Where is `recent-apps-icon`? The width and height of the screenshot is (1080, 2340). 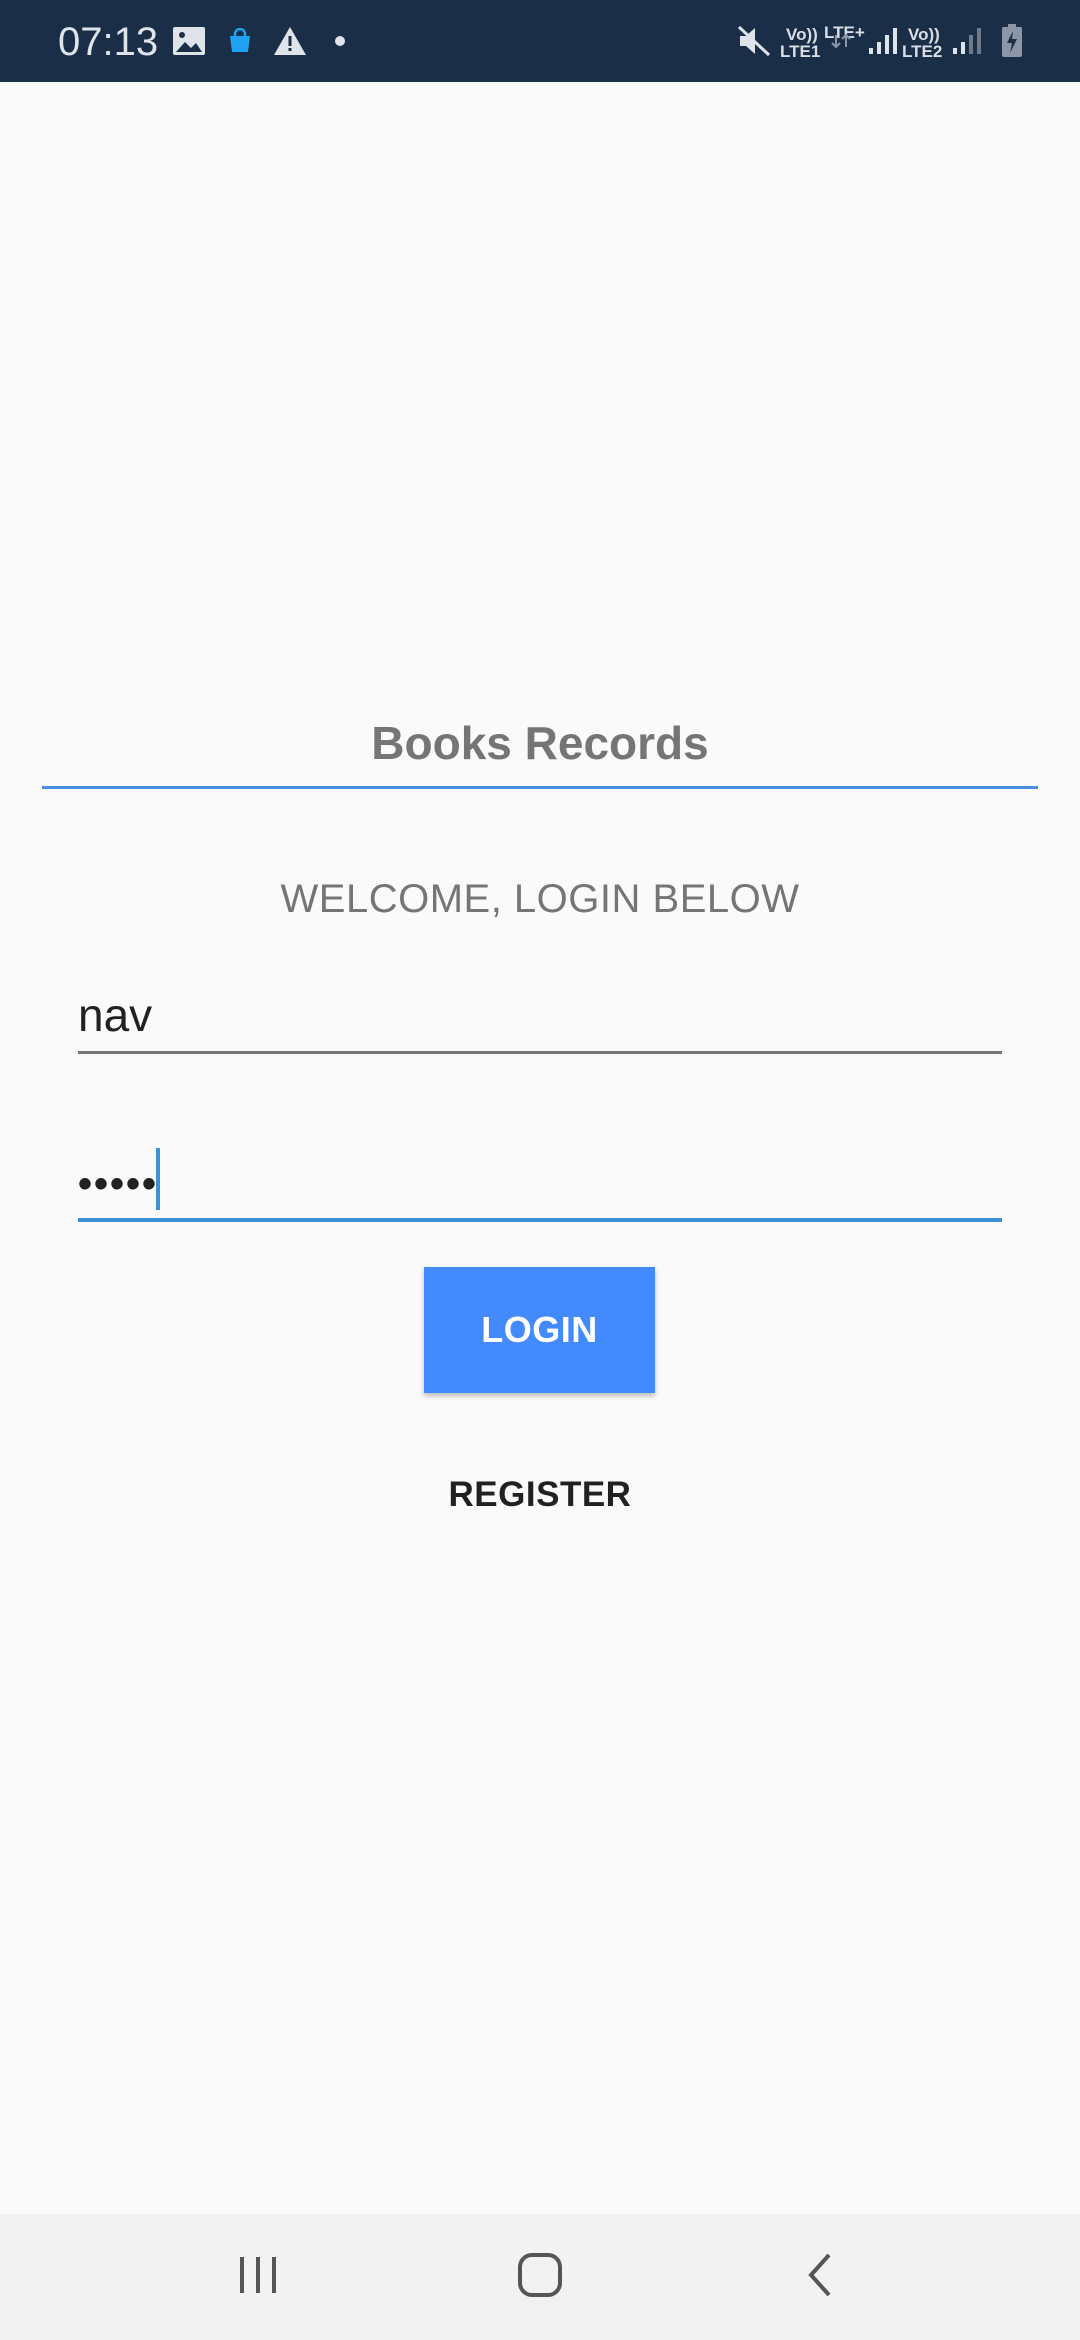
recent-apps-icon is located at coordinates (258, 2277).